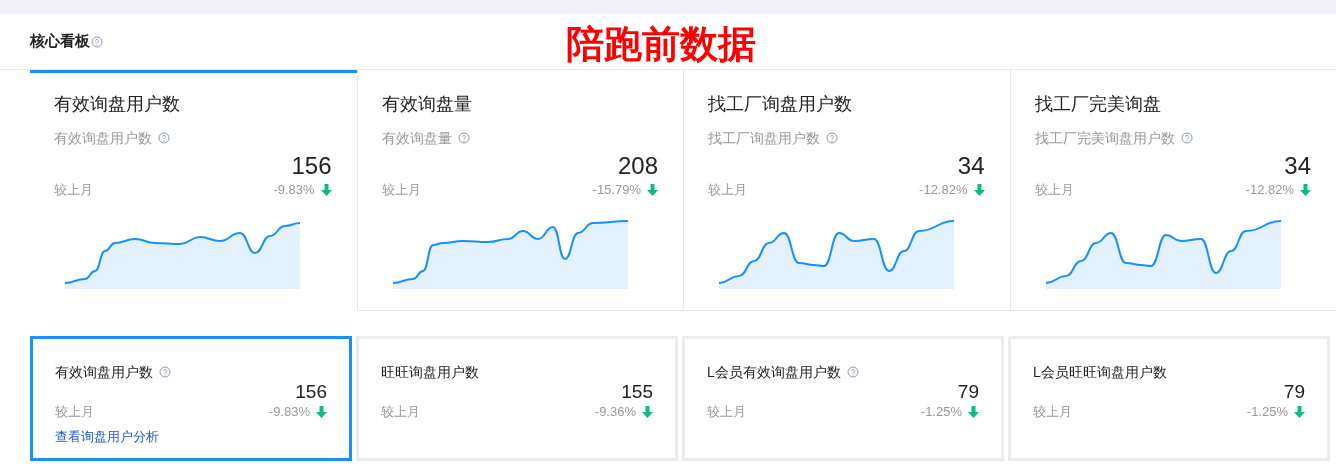 This screenshot has height=470, width=1336. What do you see at coordinates (60, 41) in the screenshot?
I see `section-title: 核心看板` at bounding box center [60, 41].